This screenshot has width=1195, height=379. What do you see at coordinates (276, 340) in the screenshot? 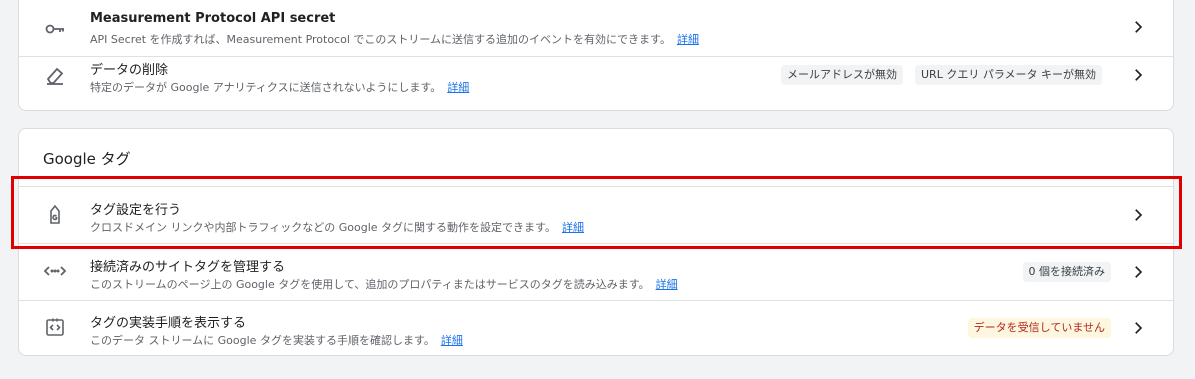
I see `row-description: このデータ ストリームに Google タグを実装する手順を確認します。 詳細` at bounding box center [276, 340].